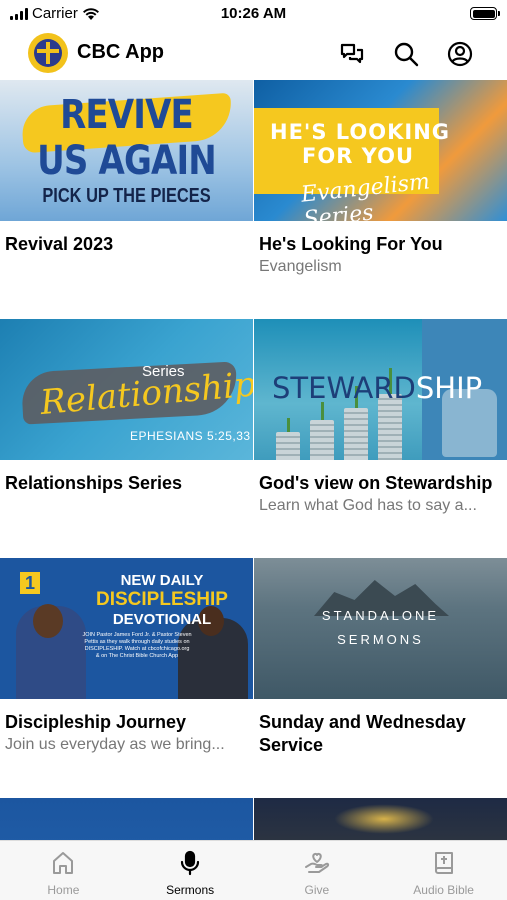  Describe the element at coordinates (300, 266) in the screenshot. I see `card-subtitle: Evangelism` at that location.